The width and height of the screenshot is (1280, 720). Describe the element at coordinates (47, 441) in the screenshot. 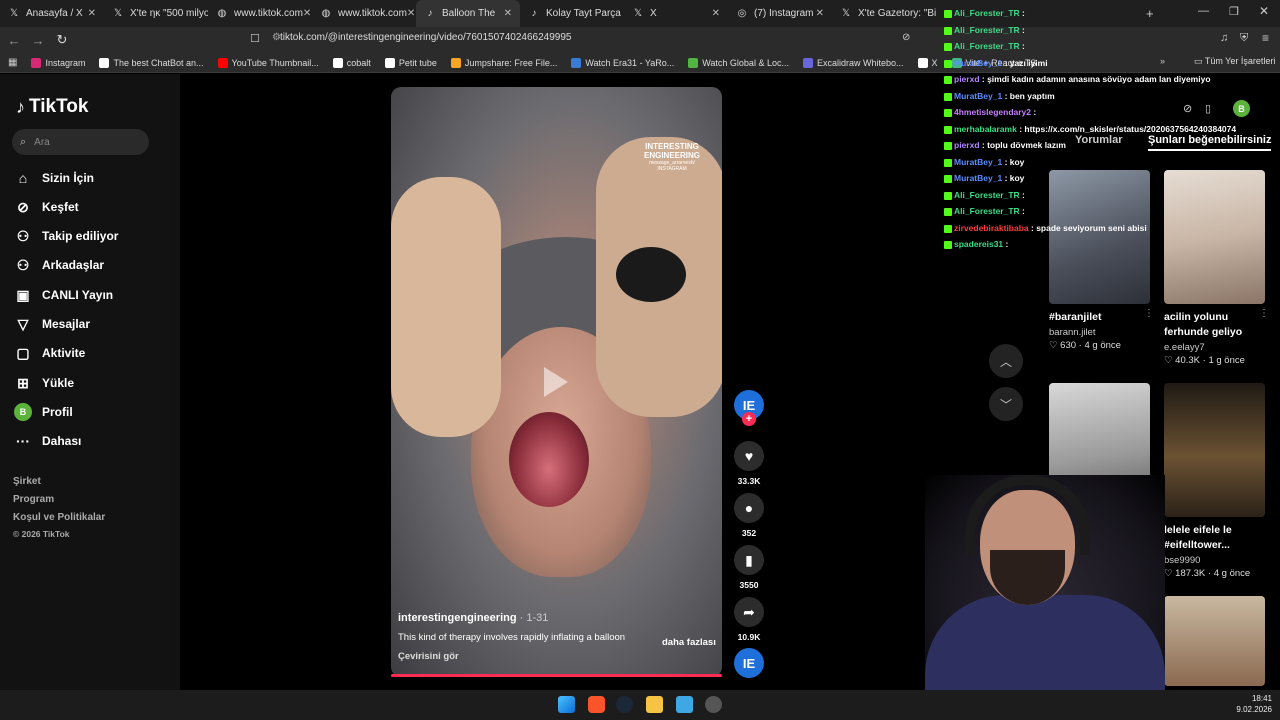

I see `sidebar-item-more: ··· Dahası` at that location.